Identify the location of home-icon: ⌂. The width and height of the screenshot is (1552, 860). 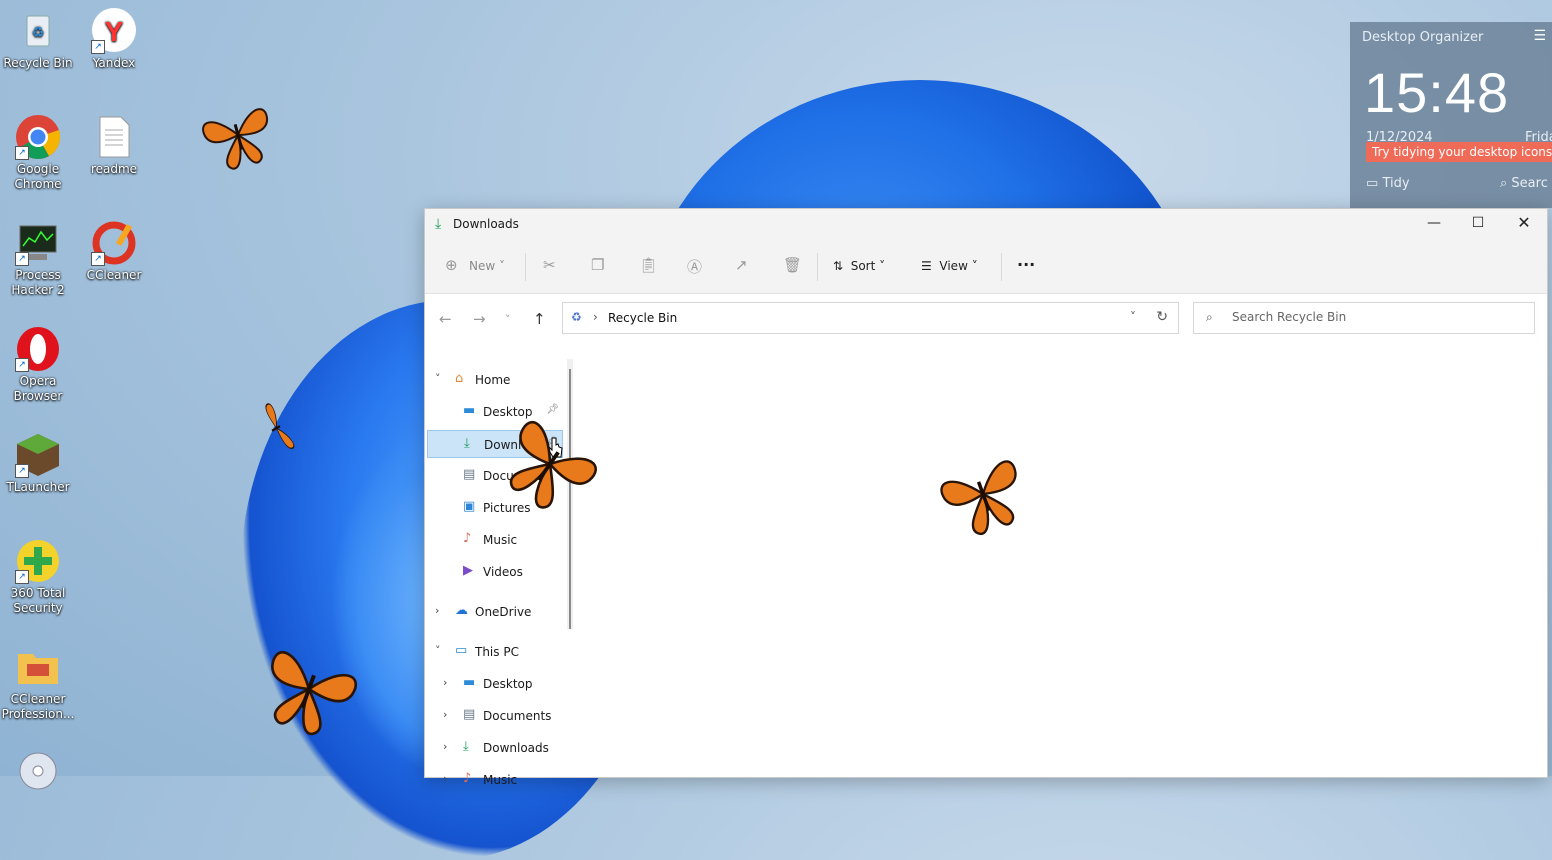
(459, 378).